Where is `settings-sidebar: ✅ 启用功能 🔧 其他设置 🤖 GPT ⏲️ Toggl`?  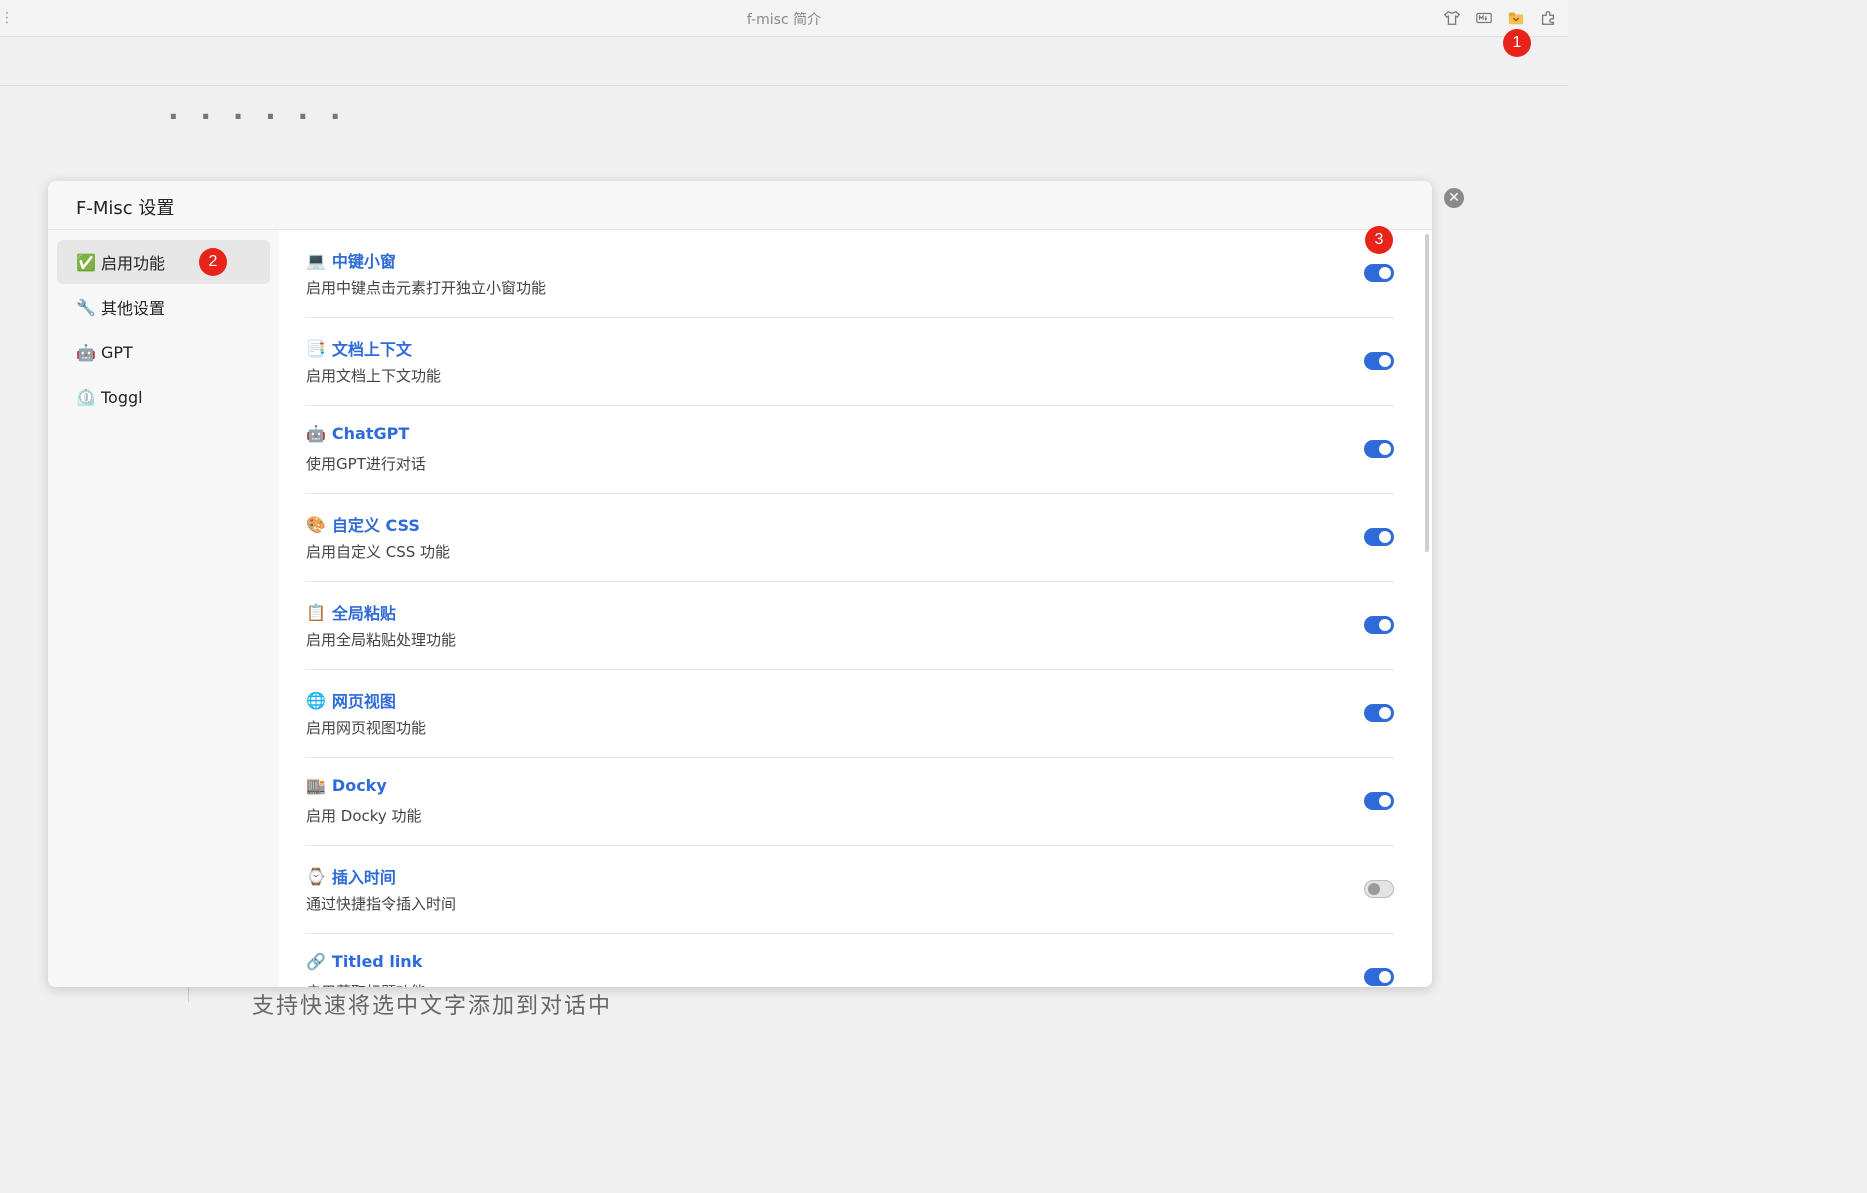
settings-sidebar: ✅ 启用功能 🔧 其他设置 🤖 GPT ⏲️ Toggl is located at coordinates (163, 608).